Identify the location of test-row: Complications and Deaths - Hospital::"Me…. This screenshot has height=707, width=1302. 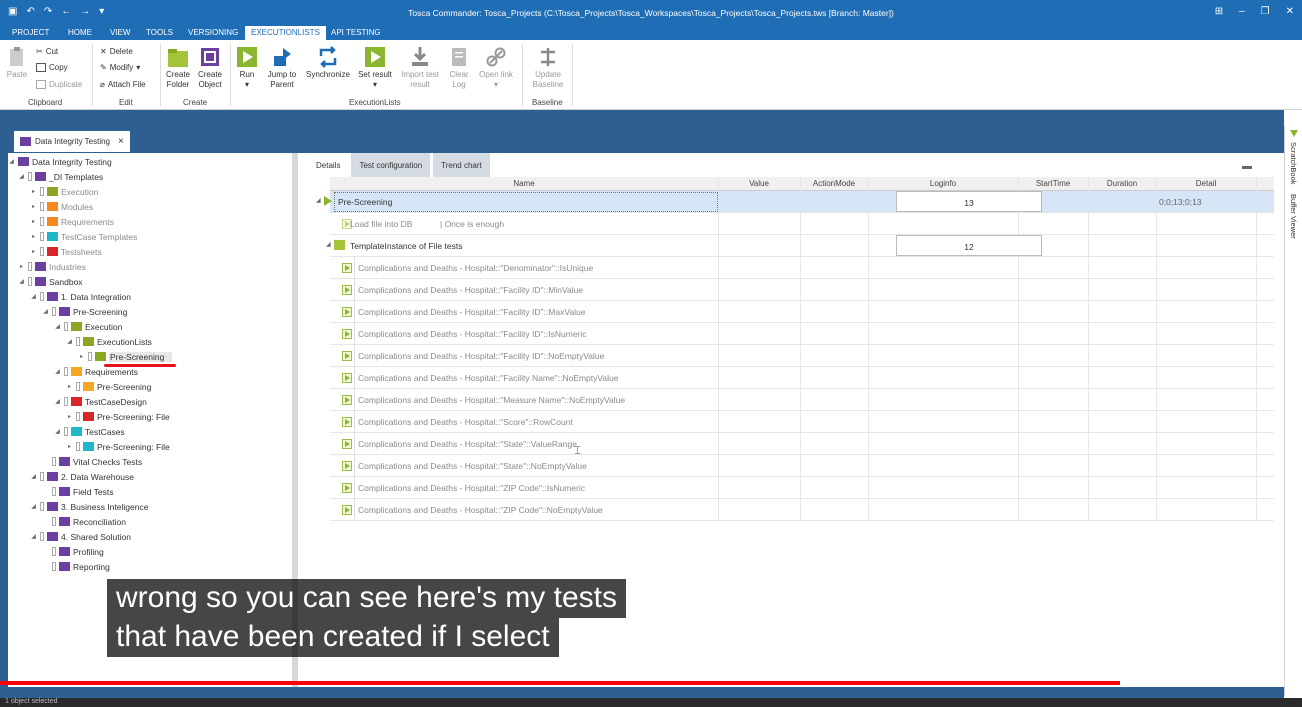
(802, 400).